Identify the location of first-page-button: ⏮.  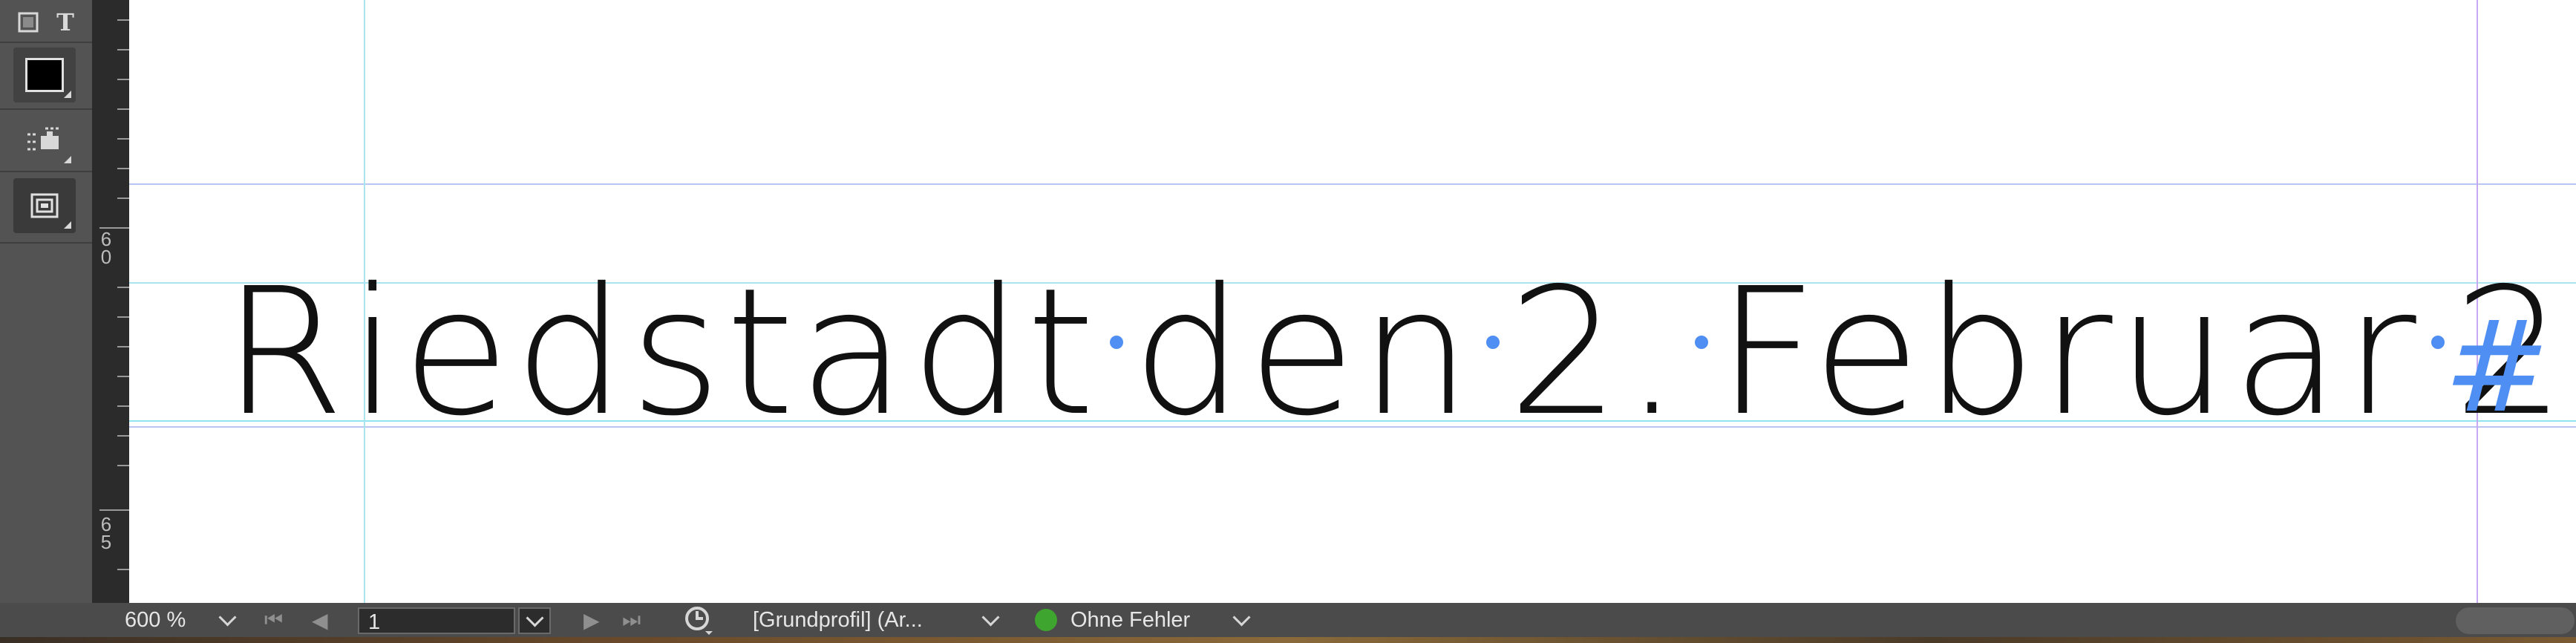
(273, 620).